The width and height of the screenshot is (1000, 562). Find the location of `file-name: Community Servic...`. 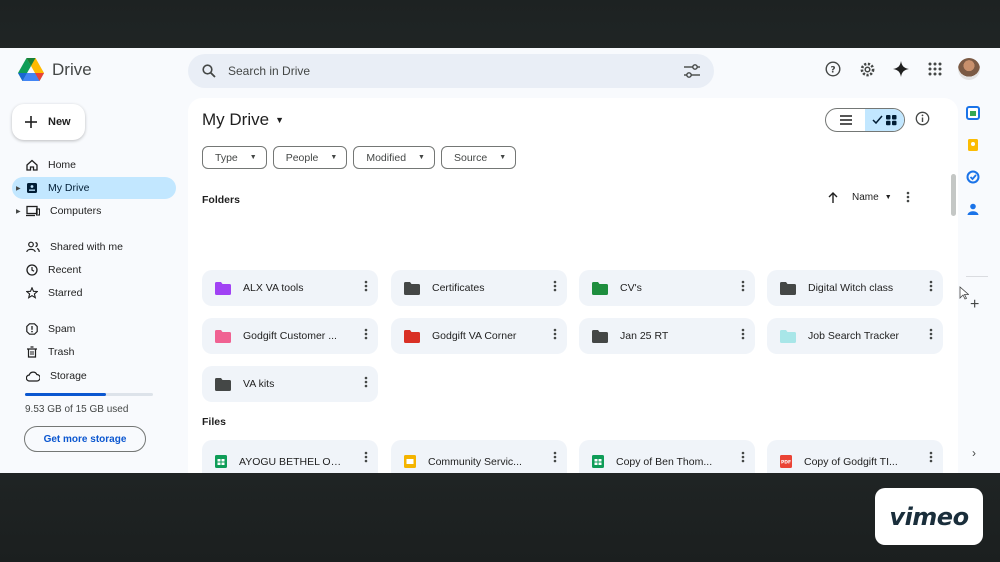

file-name: Community Servic... is located at coordinates (475, 461).